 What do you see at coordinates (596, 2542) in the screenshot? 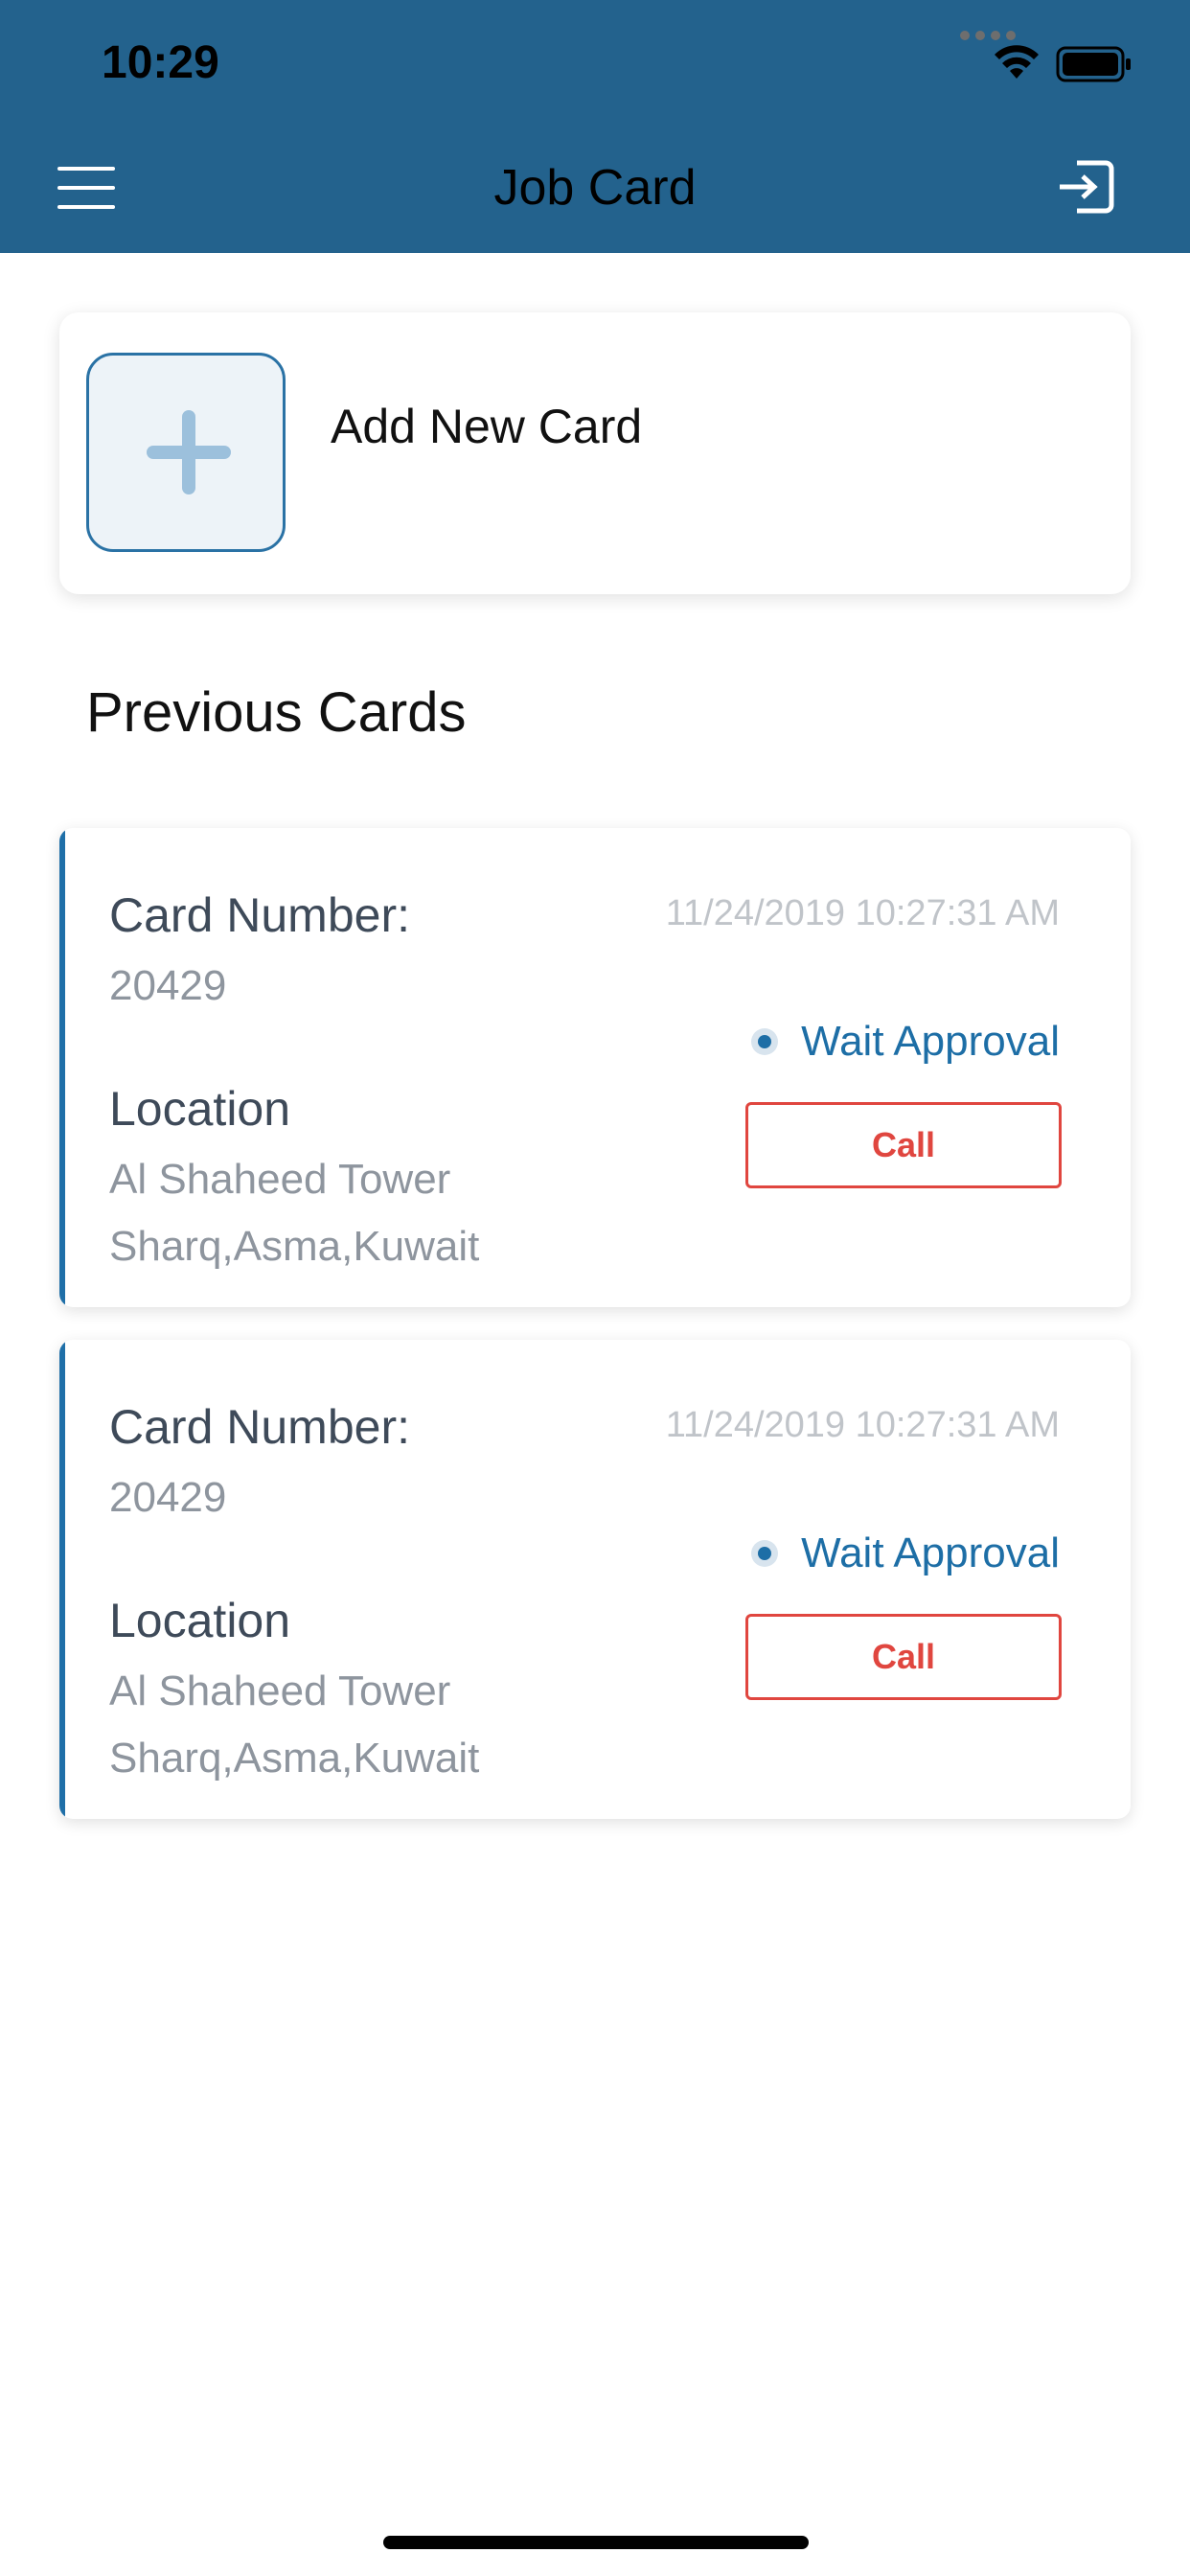
I see `home-indicator` at bounding box center [596, 2542].